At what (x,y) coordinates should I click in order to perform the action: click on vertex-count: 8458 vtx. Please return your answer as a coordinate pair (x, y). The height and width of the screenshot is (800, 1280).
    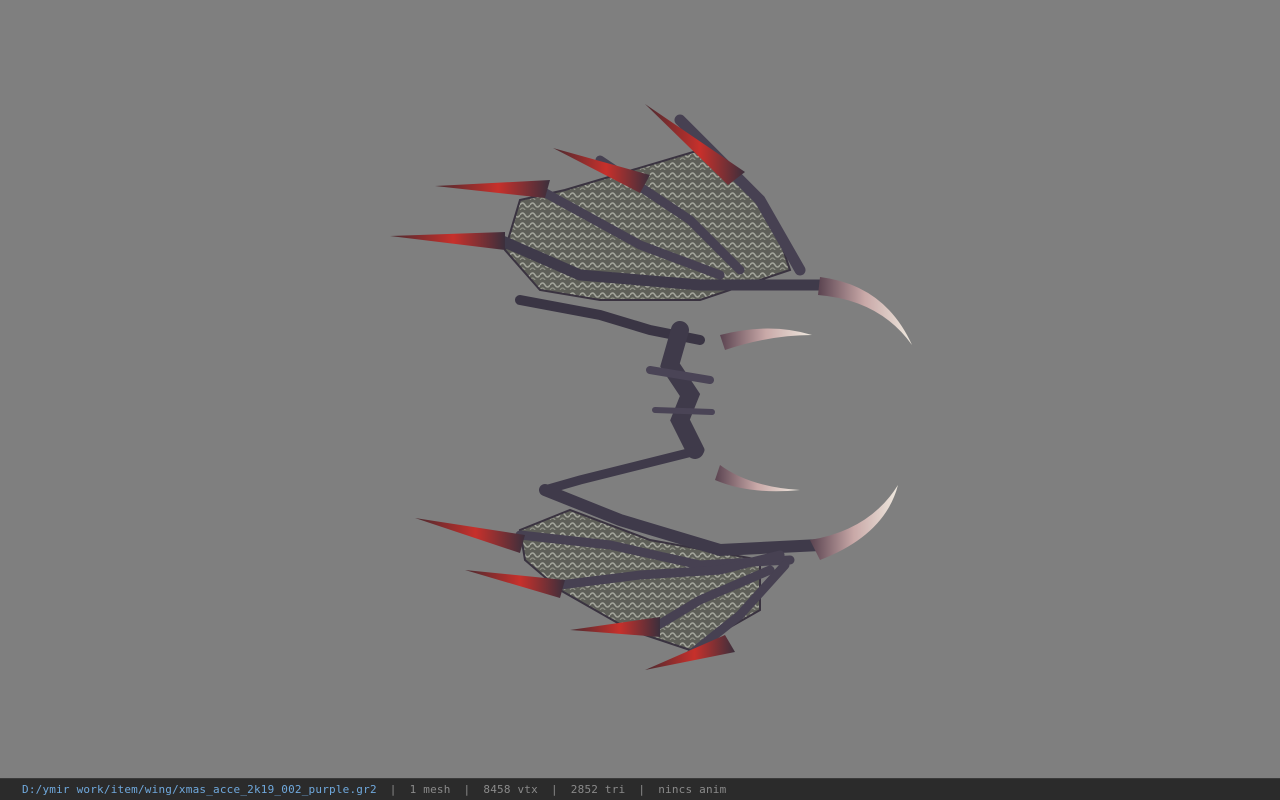
    Looking at the image, I should click on (510, 789).